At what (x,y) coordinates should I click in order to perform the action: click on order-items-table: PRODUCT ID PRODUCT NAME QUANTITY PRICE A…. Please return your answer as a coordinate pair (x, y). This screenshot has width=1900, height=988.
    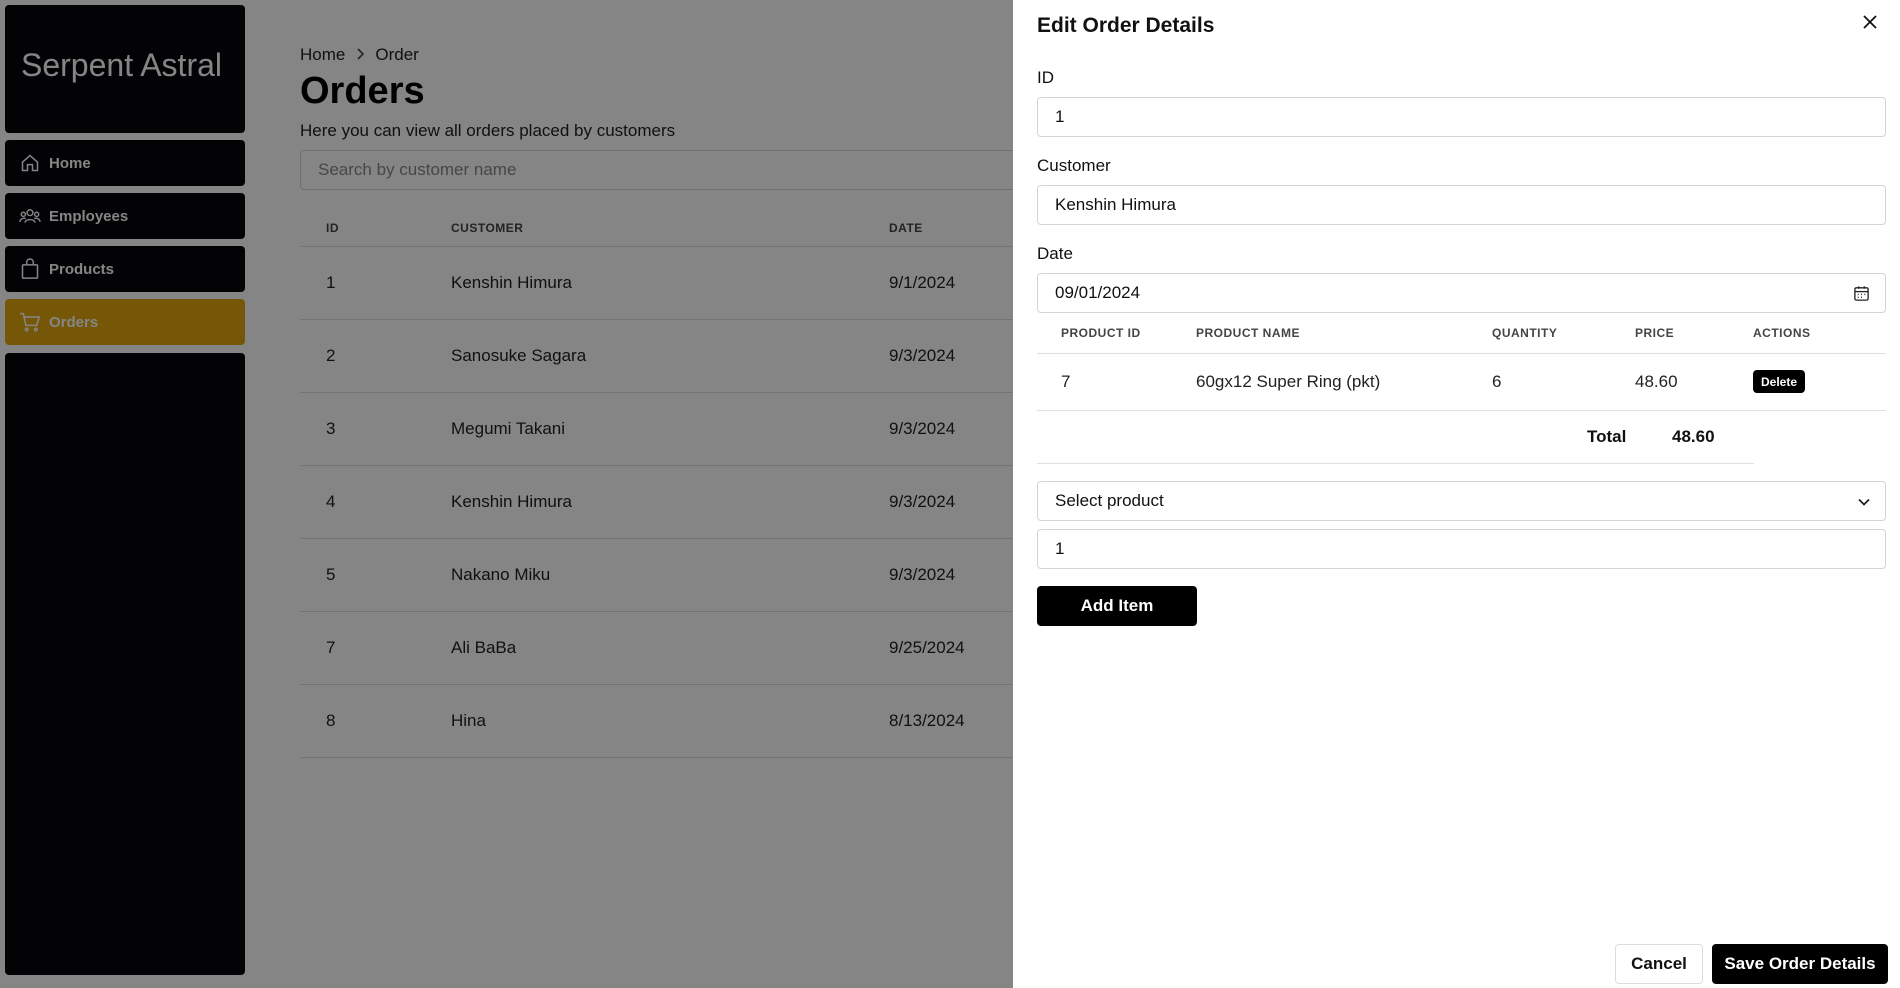
    Looking at the image, I should click on (1461, 362).